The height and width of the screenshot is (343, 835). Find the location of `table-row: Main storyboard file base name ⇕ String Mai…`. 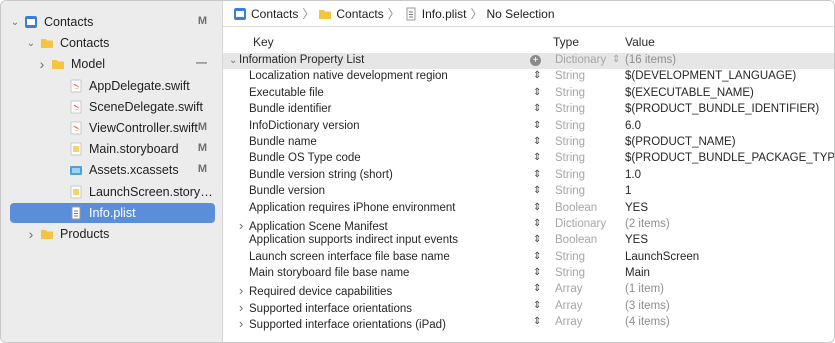

table-row: Main storyboard file base name ⇕ String Mai… is located at coordinates (528, 274).